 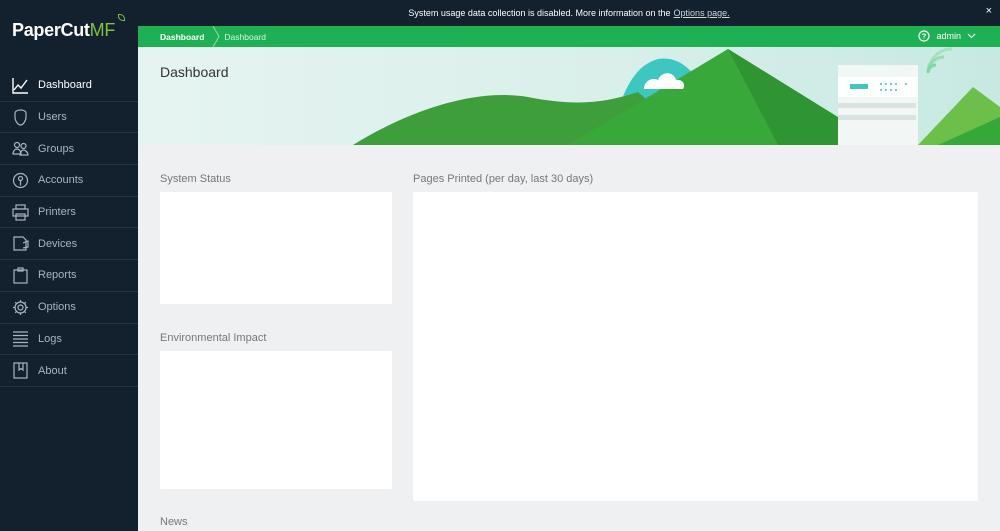 I want to click on accounts-icon, so click(x=20, y=180).